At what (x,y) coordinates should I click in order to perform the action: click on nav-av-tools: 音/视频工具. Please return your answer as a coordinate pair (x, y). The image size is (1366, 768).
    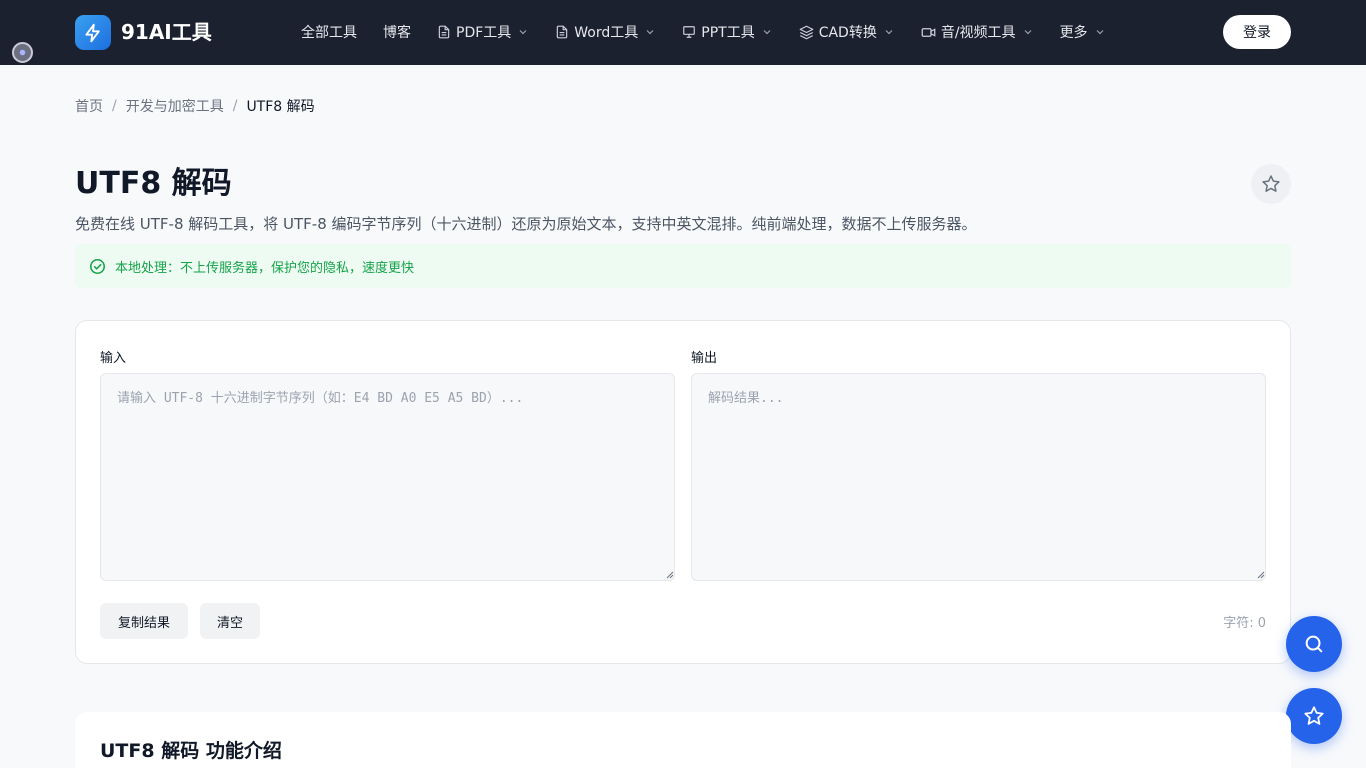
    Looking at the image, I should click on (977, 32).